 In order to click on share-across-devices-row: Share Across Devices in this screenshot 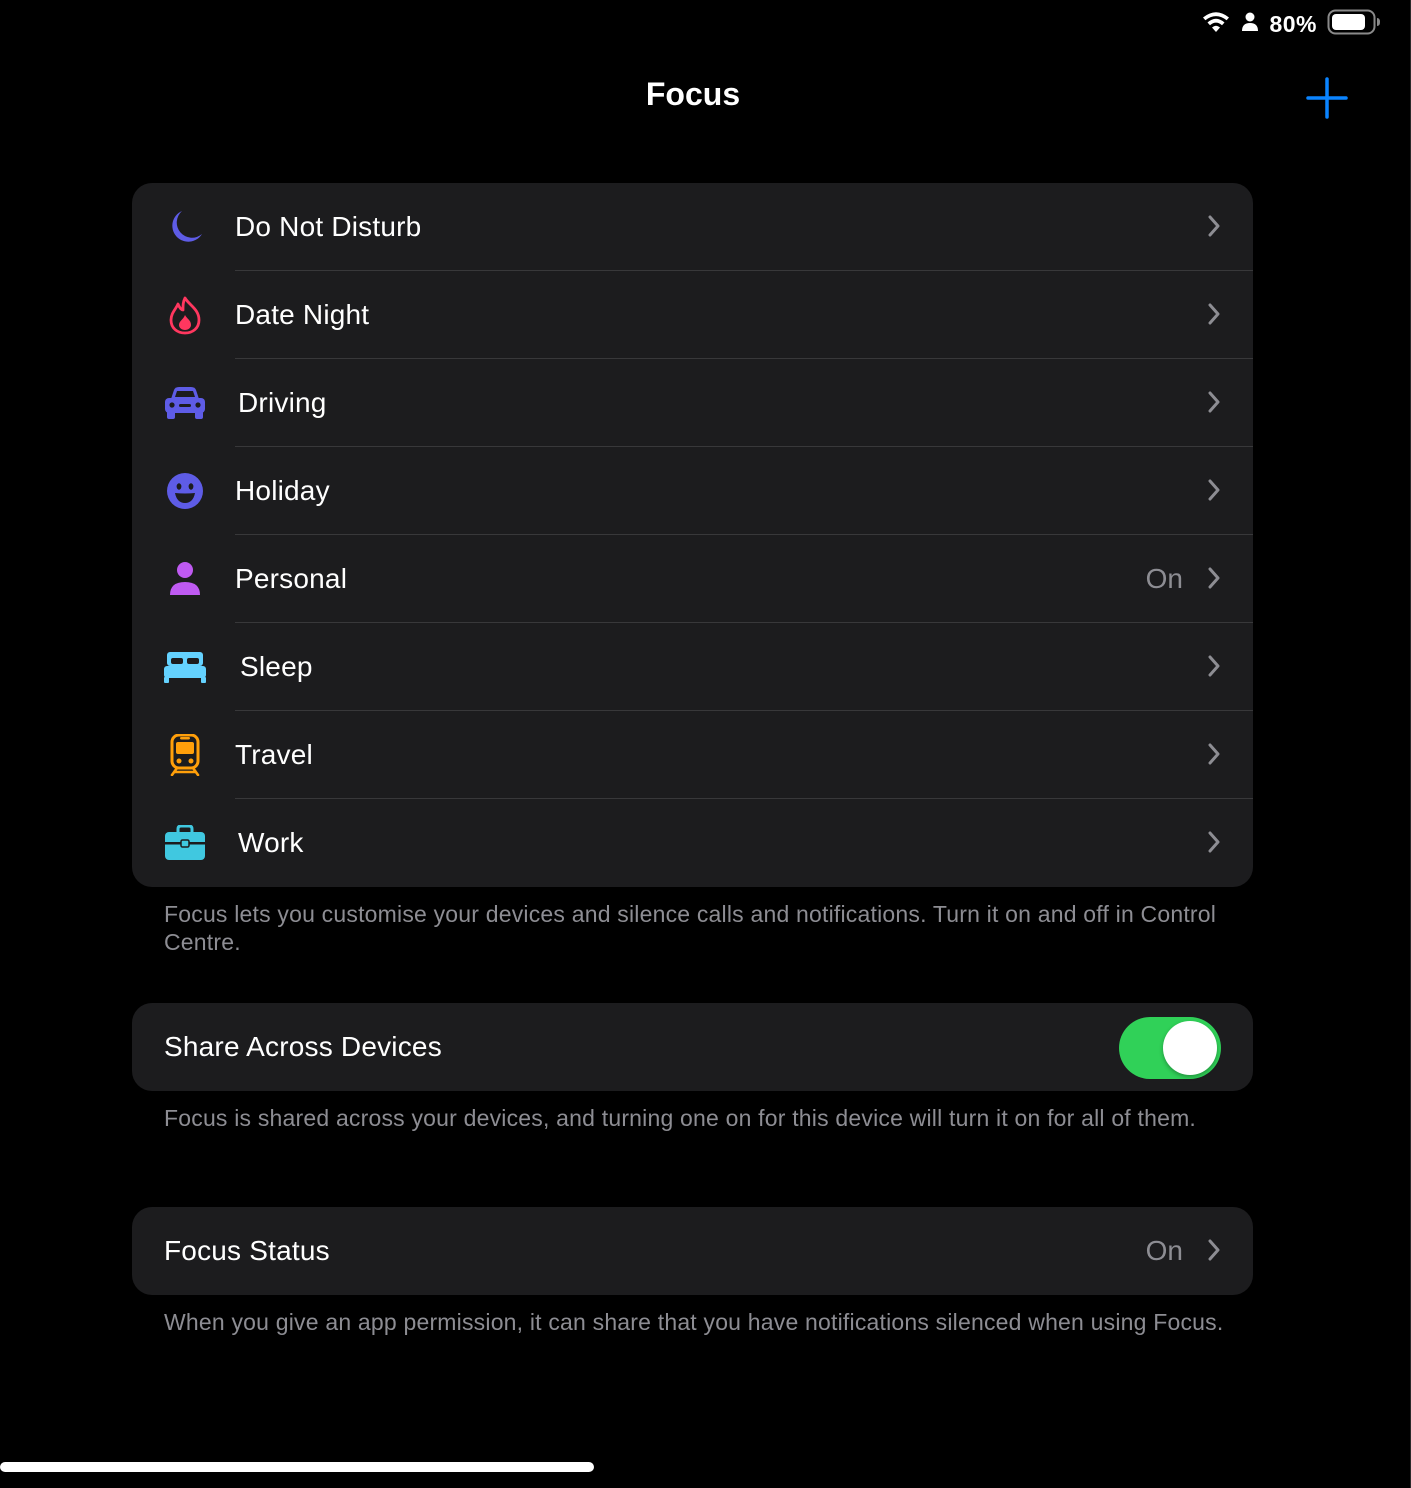, I will do `click(692, 1047)`.